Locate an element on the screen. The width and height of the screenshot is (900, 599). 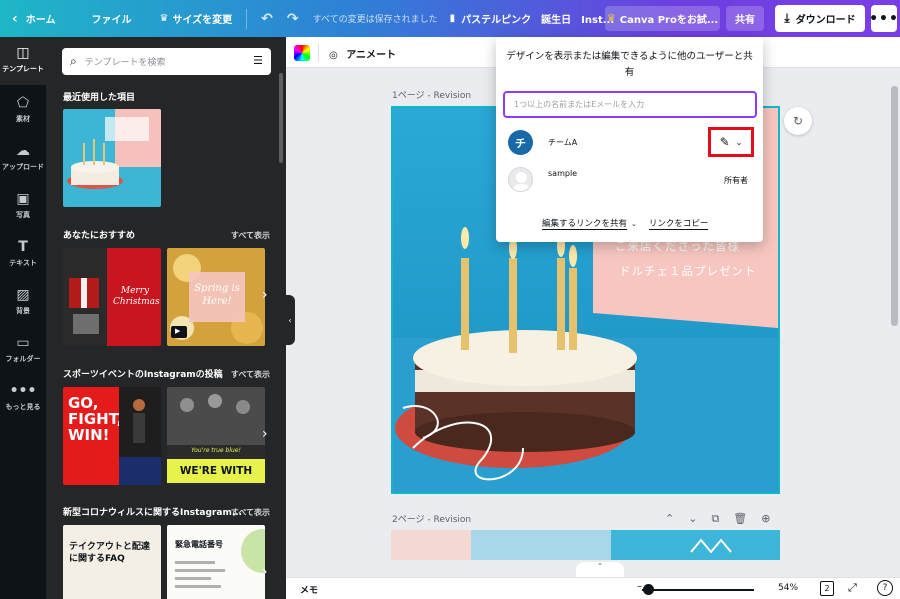
nav-photos: ▣ 写真 is located at coordinates (23, 205).